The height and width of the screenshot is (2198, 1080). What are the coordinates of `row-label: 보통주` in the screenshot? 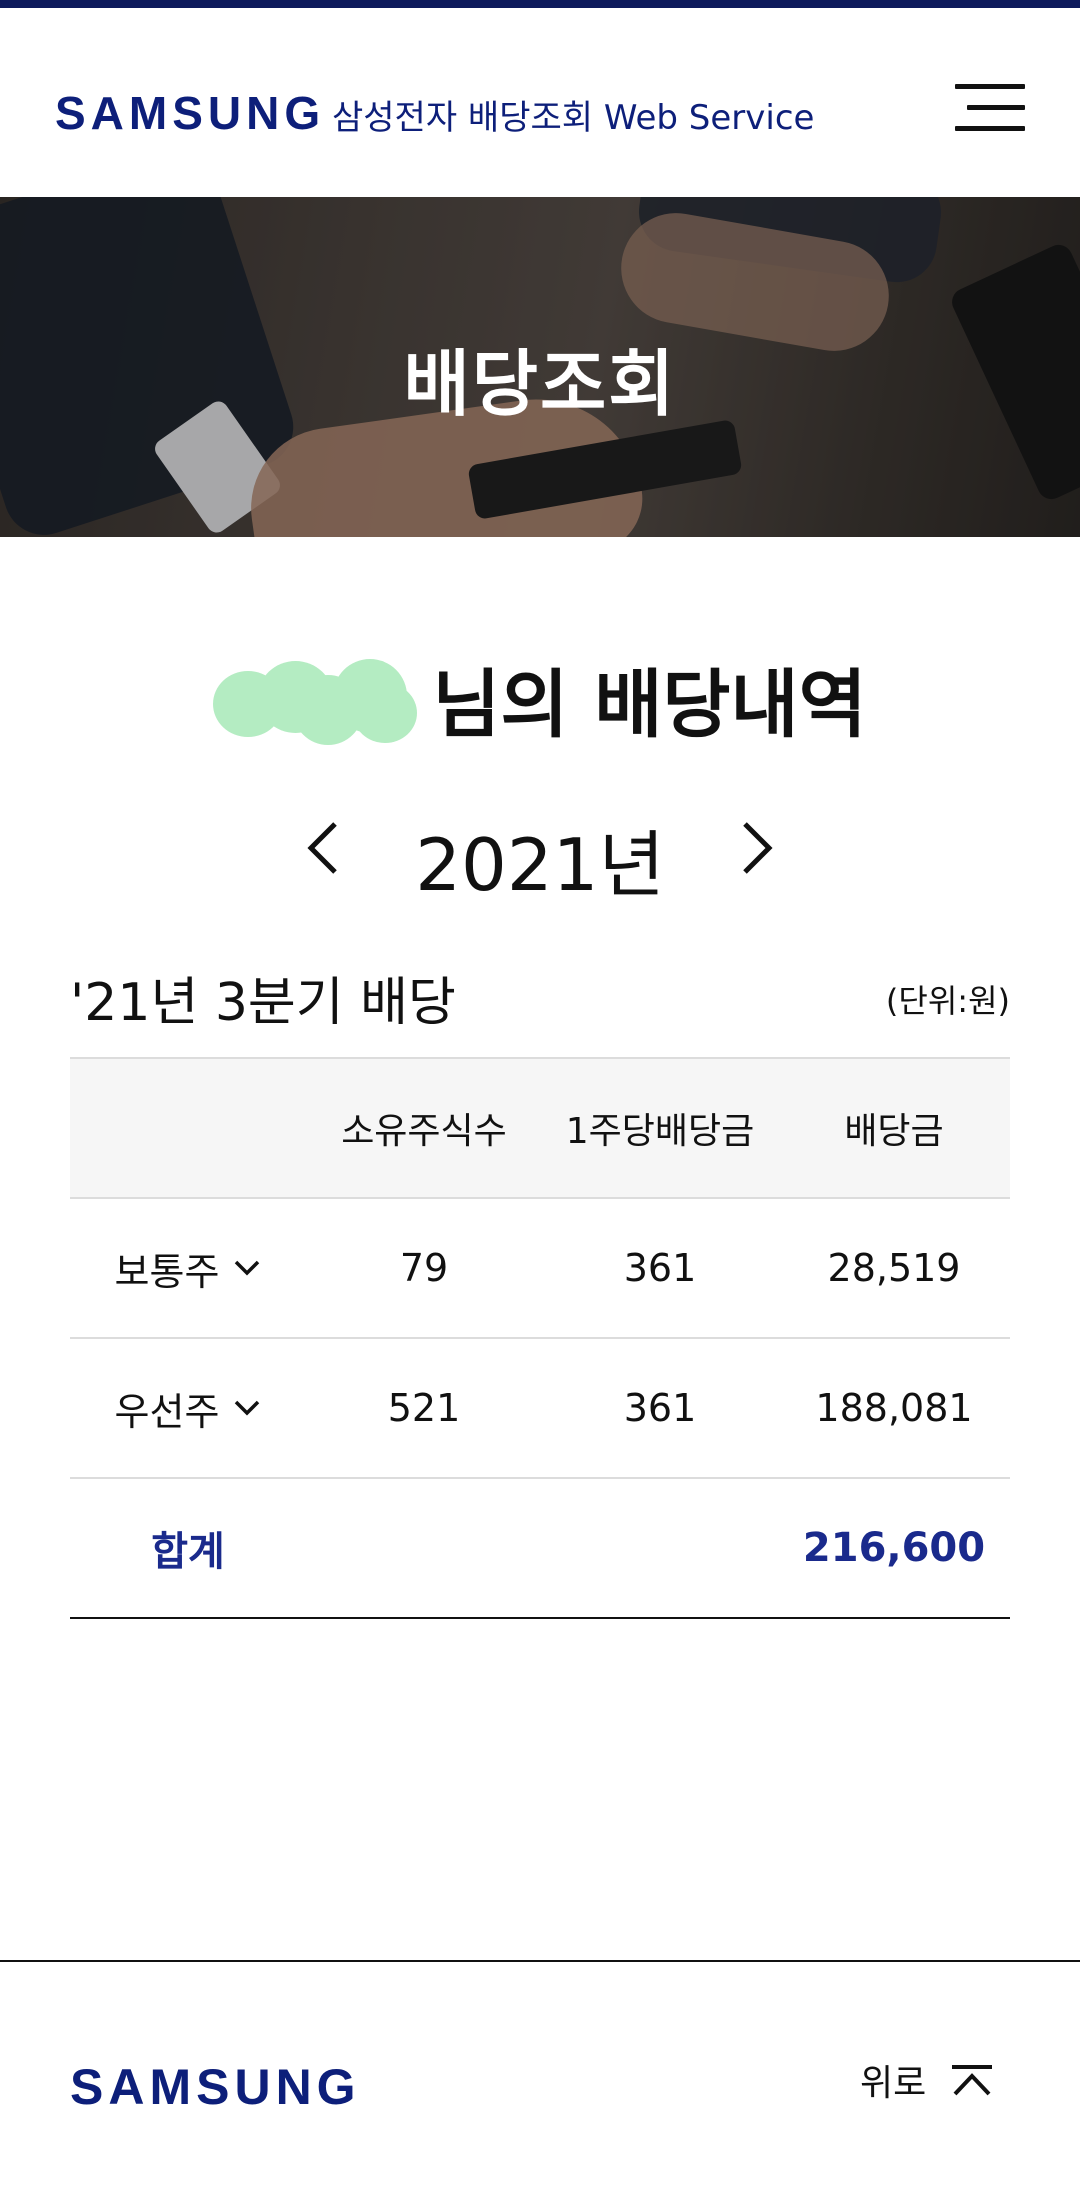 It's located at (167, 1271).